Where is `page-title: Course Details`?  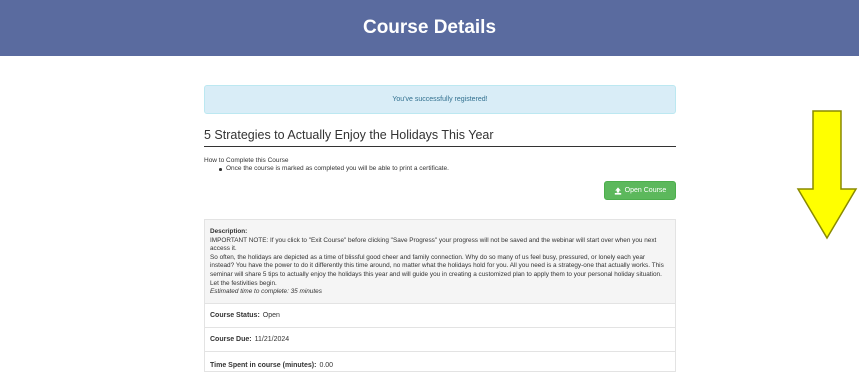 page-title: Course Details is located at coordinates (429, 27).